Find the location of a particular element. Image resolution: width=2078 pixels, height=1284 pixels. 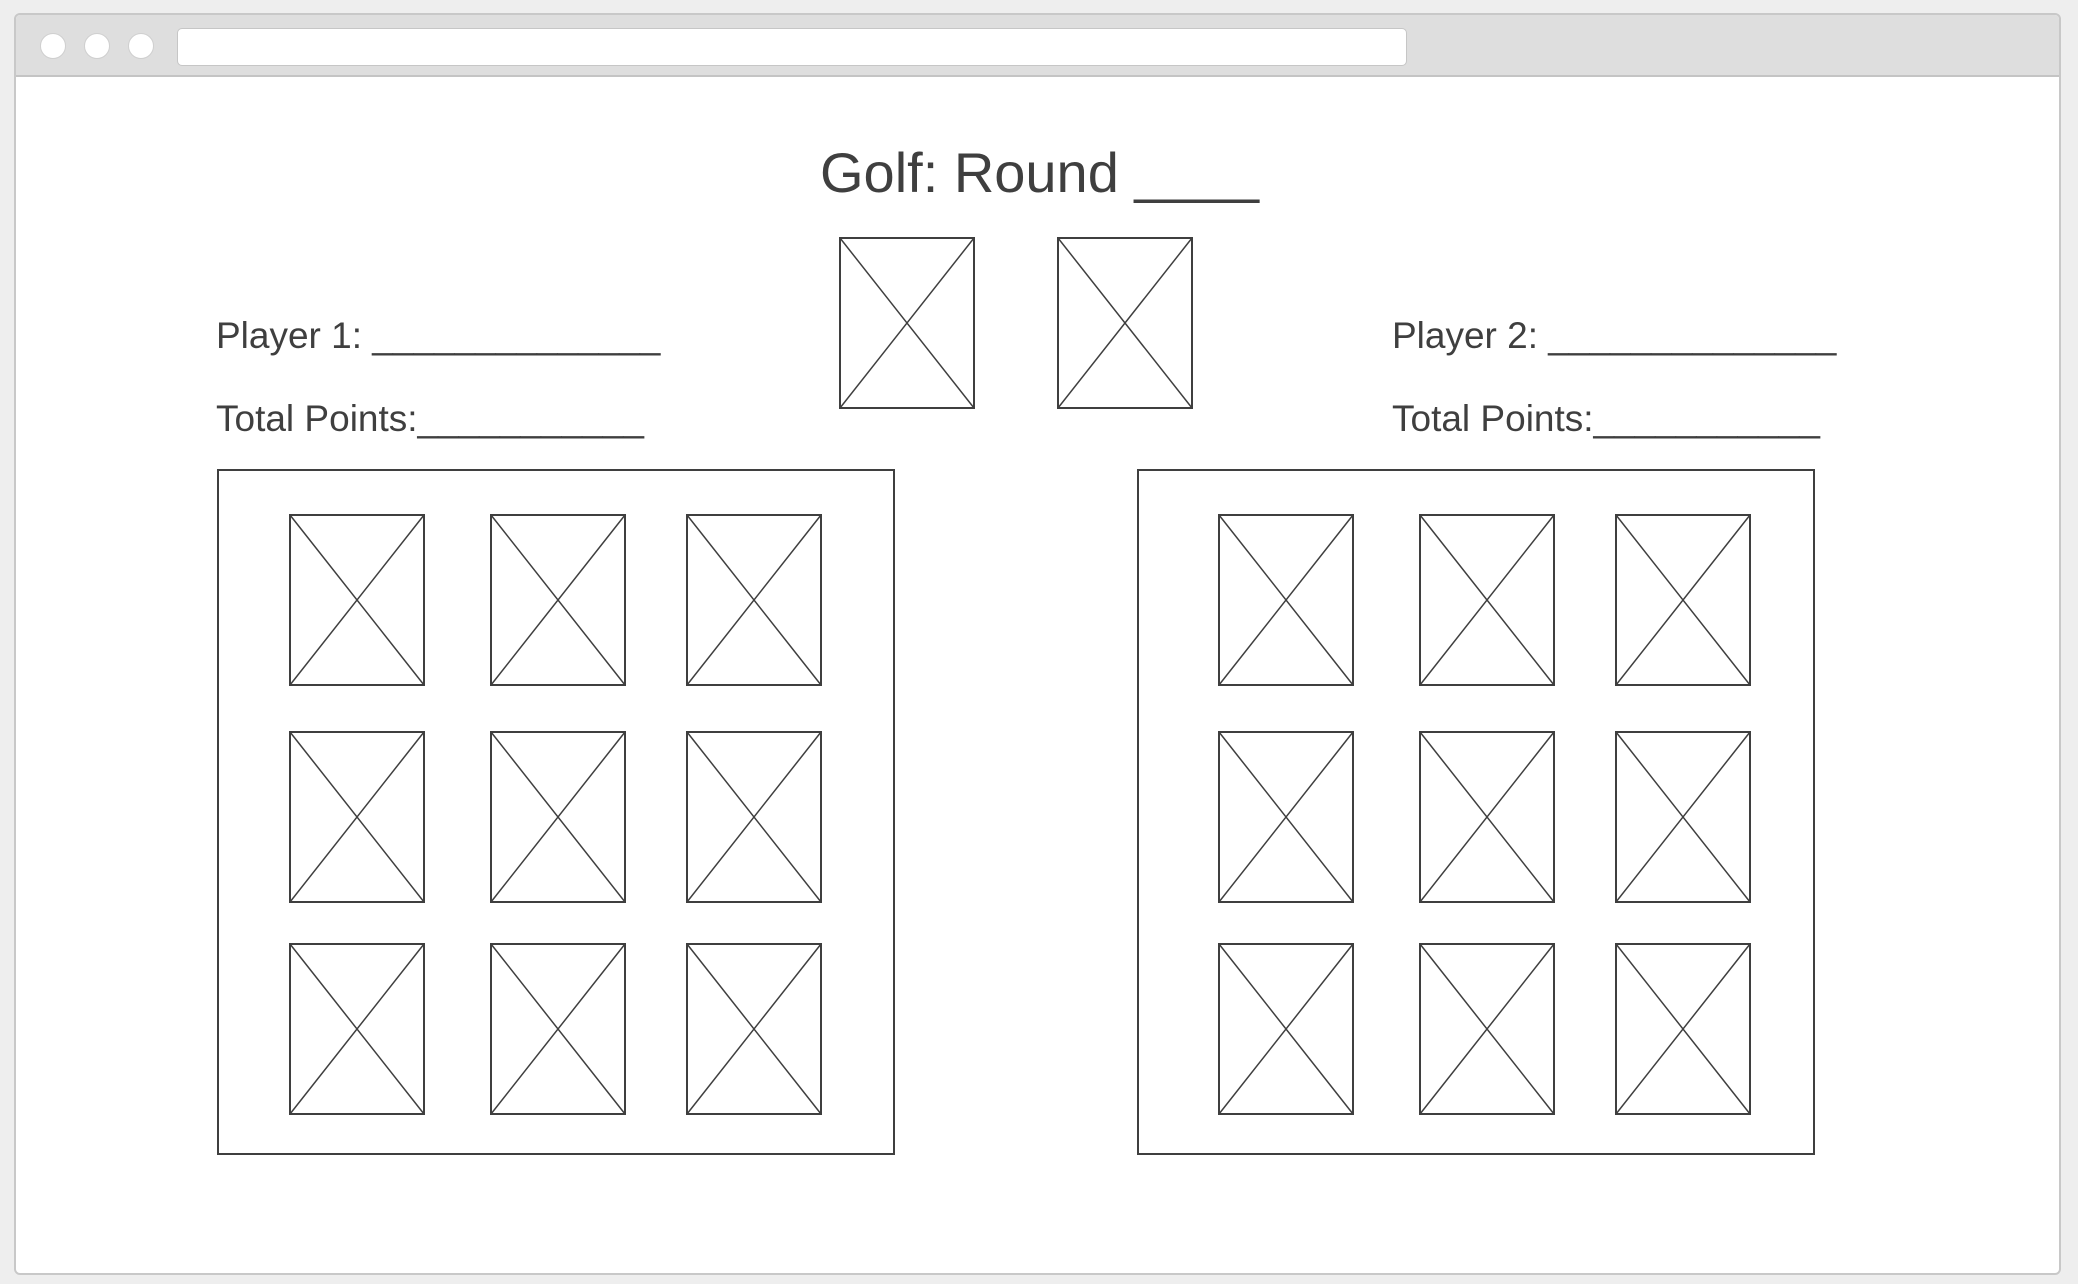

discard-pile-card is located at coordinates (1125, 323).